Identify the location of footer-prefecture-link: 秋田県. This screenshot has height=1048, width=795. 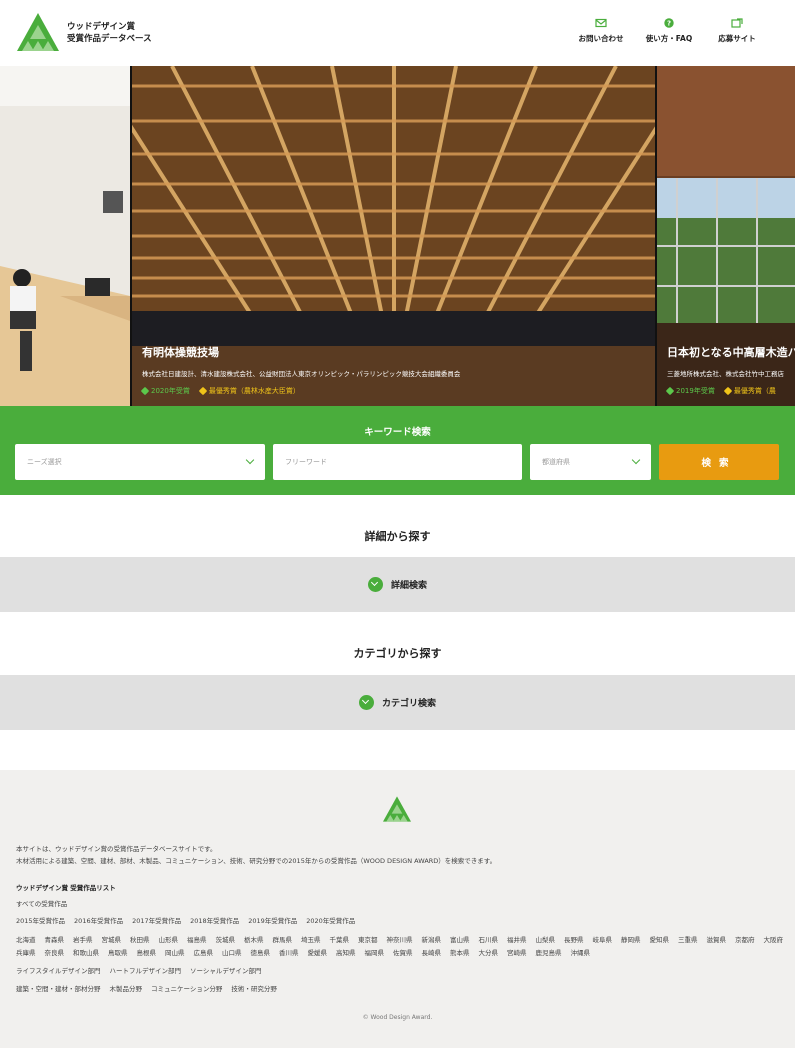
(140, 940).